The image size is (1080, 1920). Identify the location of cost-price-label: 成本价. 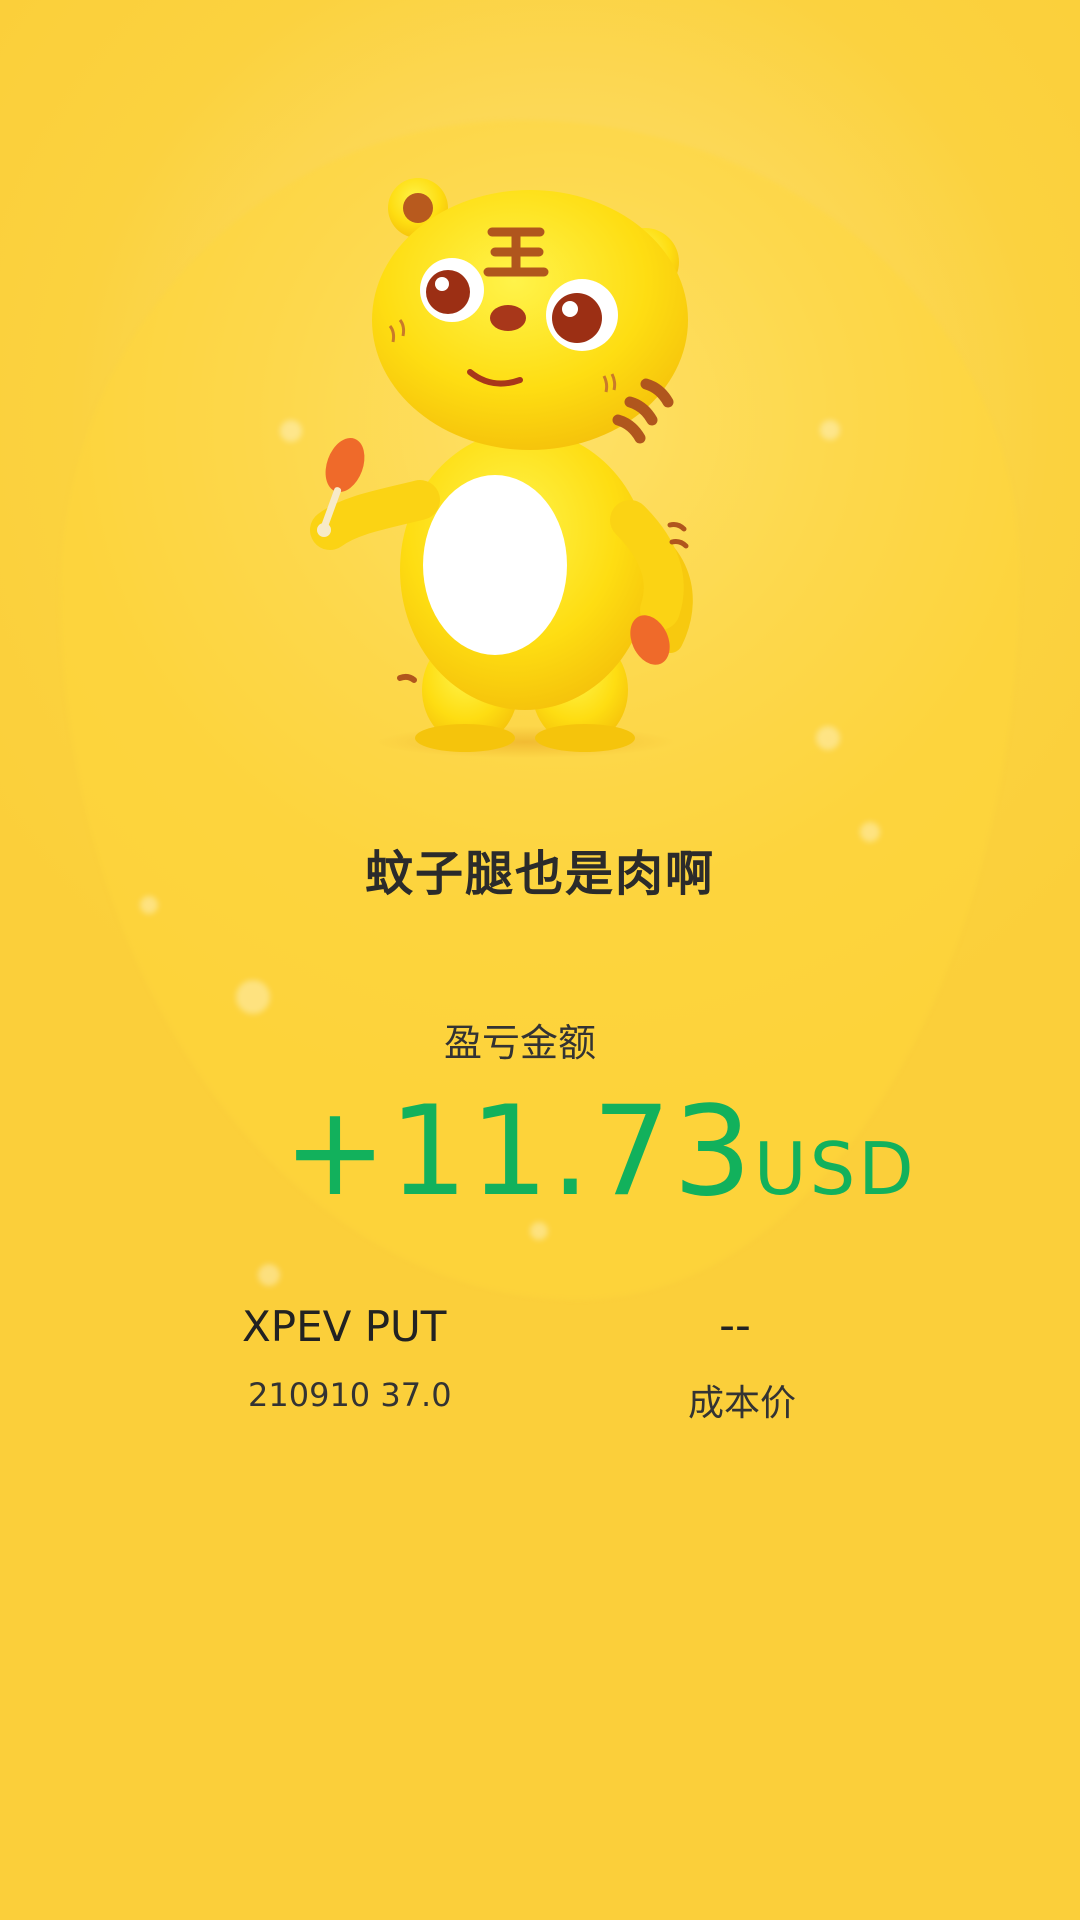
(742, 1403).